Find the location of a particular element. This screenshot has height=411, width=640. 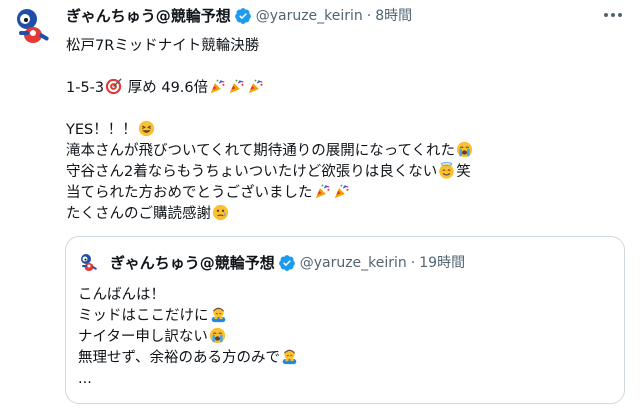

quoted-tweet-header: ぎゃんちゅう@競輪予想 @yaruze_keirin · 19時間 is located at coordinates (287, 263).